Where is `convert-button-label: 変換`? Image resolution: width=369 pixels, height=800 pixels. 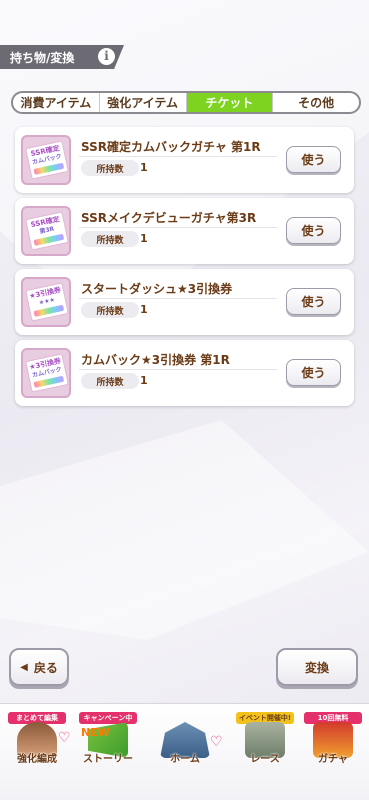 convert-button-label: 変換 is located at coordinates (316, 667).